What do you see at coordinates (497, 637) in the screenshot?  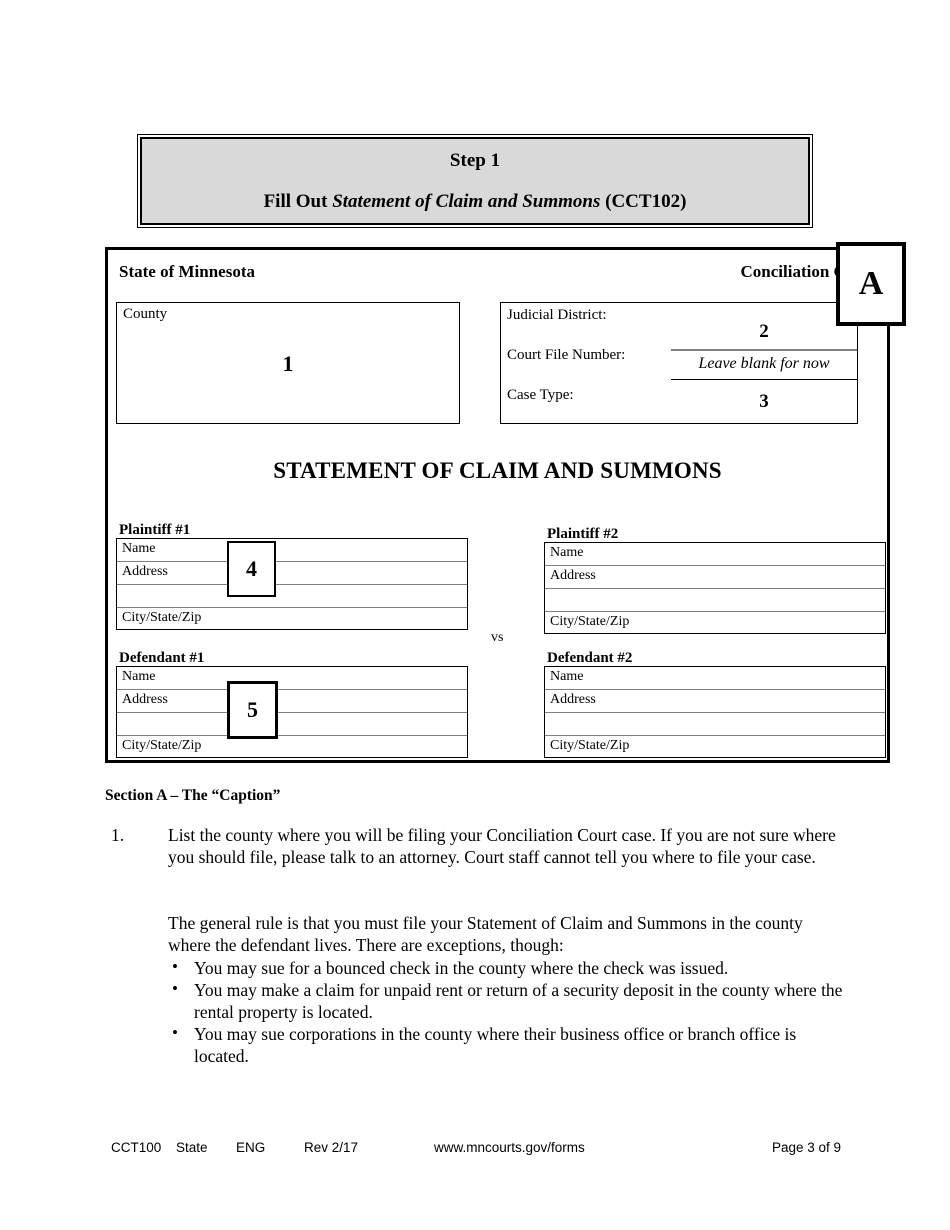 I see `vs-label: vs` at bounding box center [497, 637].